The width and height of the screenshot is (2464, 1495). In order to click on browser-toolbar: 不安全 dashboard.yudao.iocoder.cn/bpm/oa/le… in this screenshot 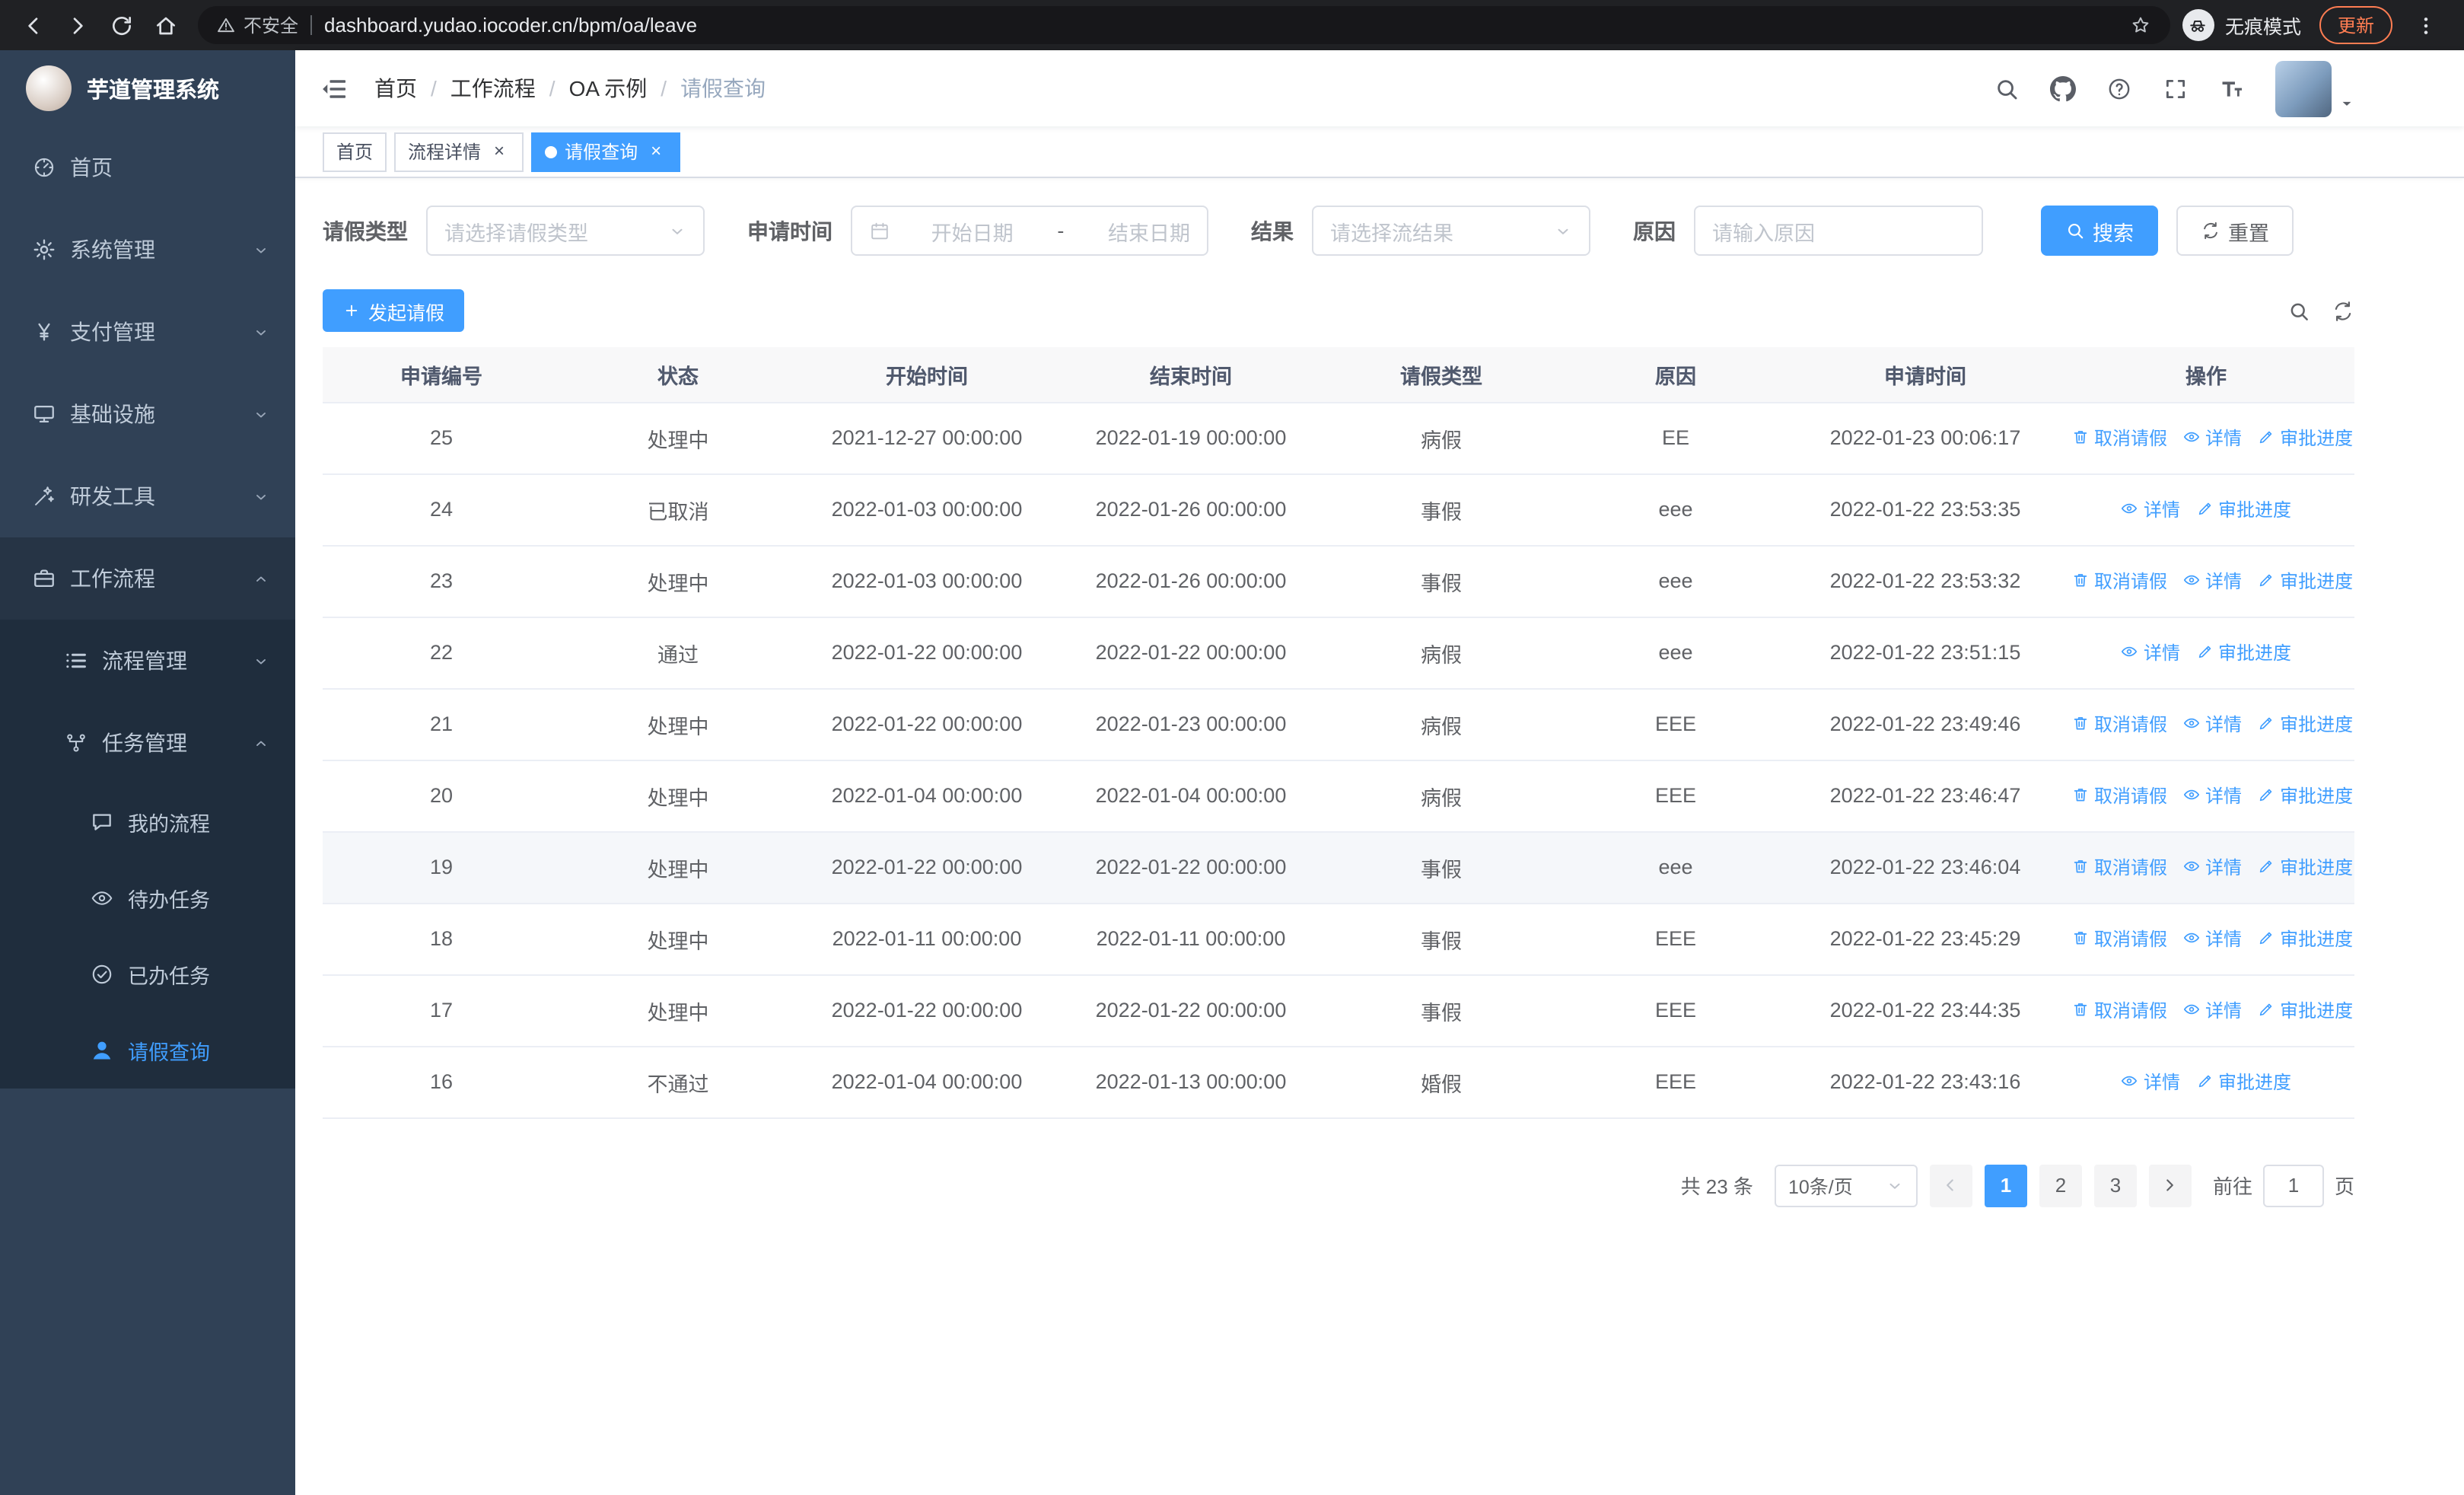, I will do `click(1232, 25)`.